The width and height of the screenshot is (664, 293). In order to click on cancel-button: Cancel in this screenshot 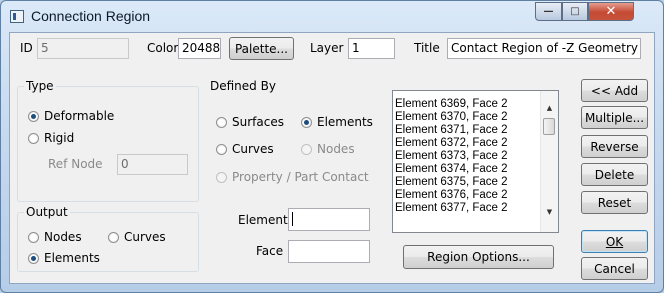, I will do `click(614, 268)`.